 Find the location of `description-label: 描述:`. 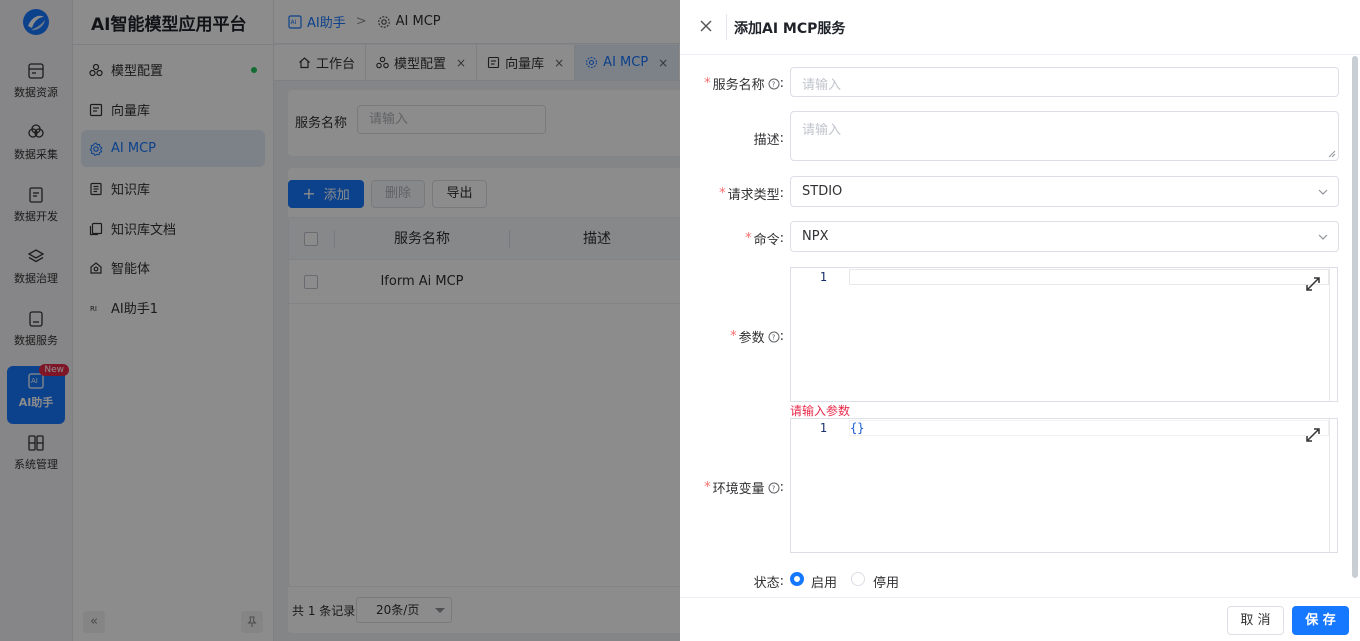

description-label: 描述: is located at coordinates (769, 138).